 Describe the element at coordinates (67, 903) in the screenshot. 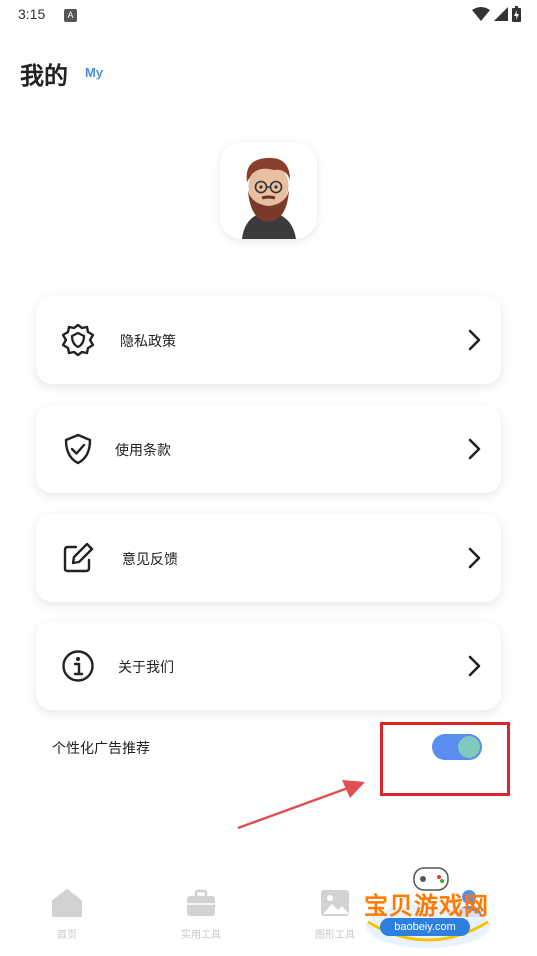

I see `home-icon` at that location.